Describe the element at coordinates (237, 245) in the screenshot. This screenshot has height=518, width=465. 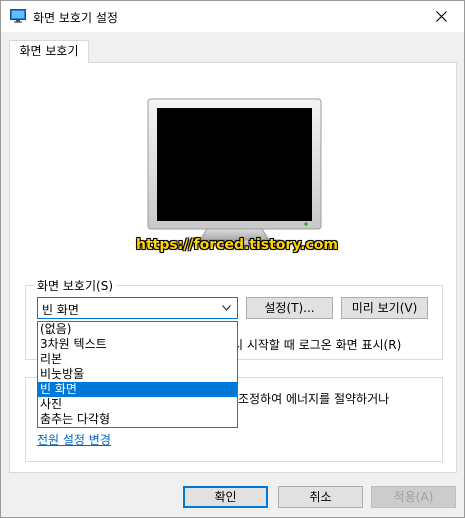
I see `watermark-text: https://forced.tistory.com` at that location.